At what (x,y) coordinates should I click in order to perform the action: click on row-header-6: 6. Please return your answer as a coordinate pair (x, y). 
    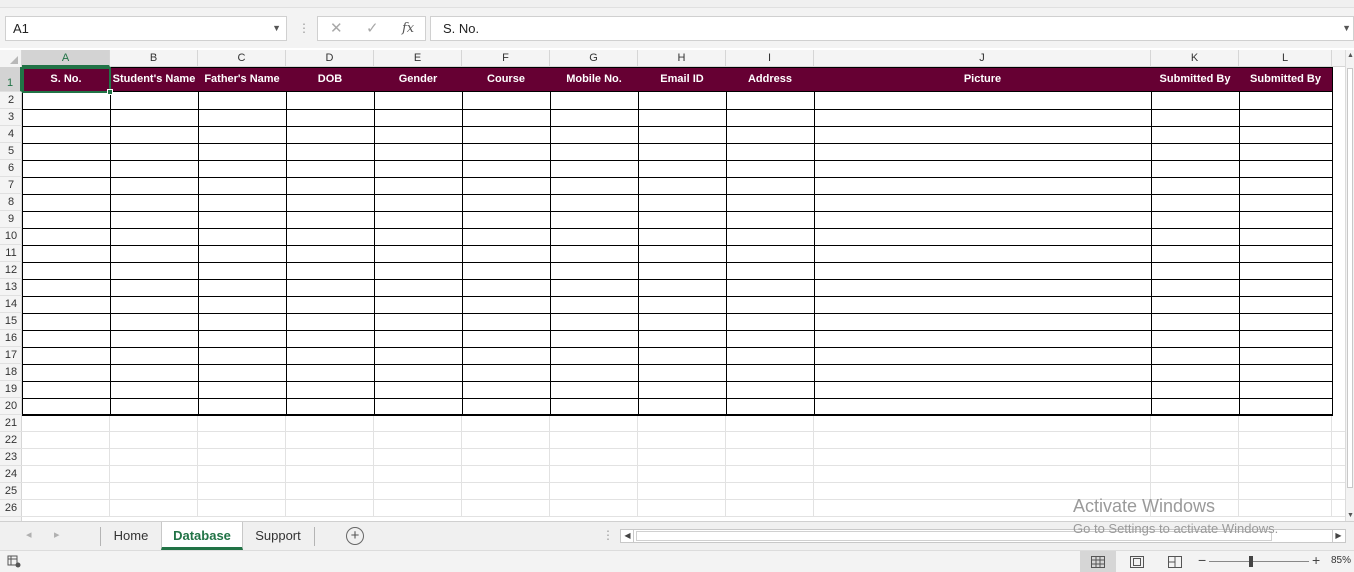
    Looking at the image, I should click on (11, 168).